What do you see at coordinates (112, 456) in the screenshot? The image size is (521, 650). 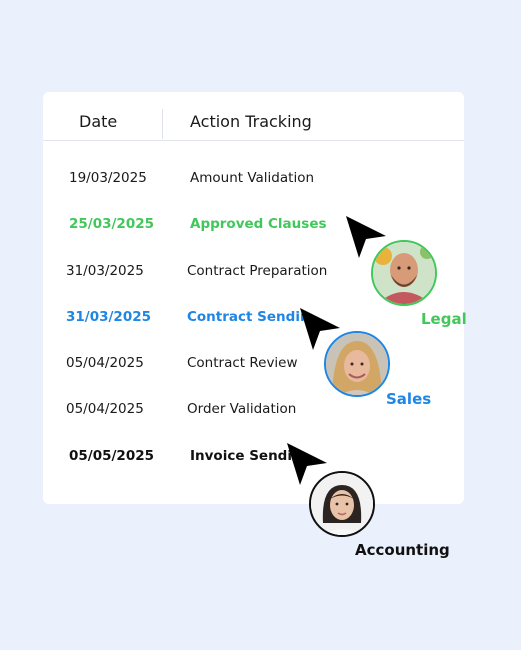 I see `row-date: 05/05/2025` at bounding box center [112, 456].